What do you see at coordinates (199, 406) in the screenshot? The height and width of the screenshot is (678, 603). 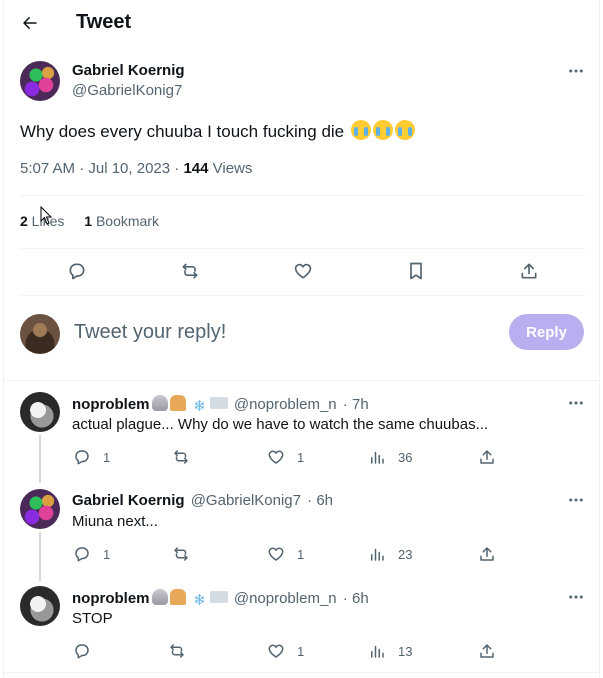 I see `snowflake-emoji: ❄` at bounding box center [199, 406].